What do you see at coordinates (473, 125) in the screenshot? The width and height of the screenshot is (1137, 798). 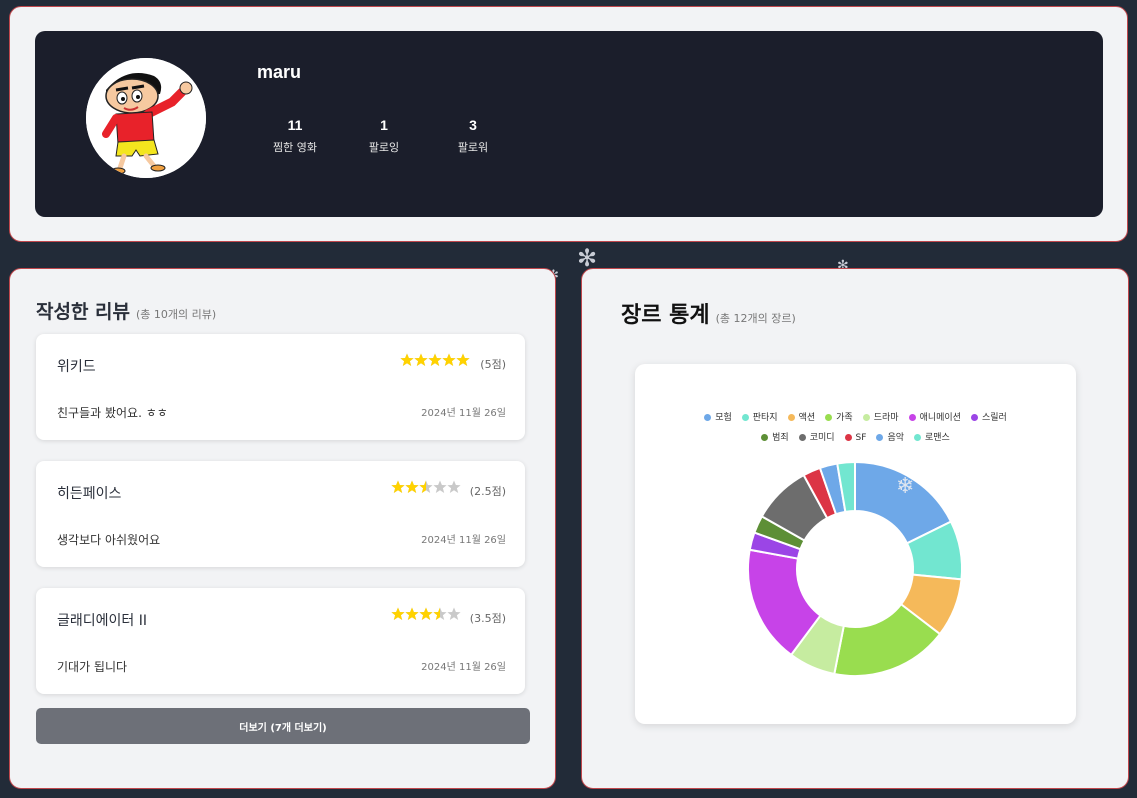 I see `stat-value: 3` at bounding box center [473, 125].